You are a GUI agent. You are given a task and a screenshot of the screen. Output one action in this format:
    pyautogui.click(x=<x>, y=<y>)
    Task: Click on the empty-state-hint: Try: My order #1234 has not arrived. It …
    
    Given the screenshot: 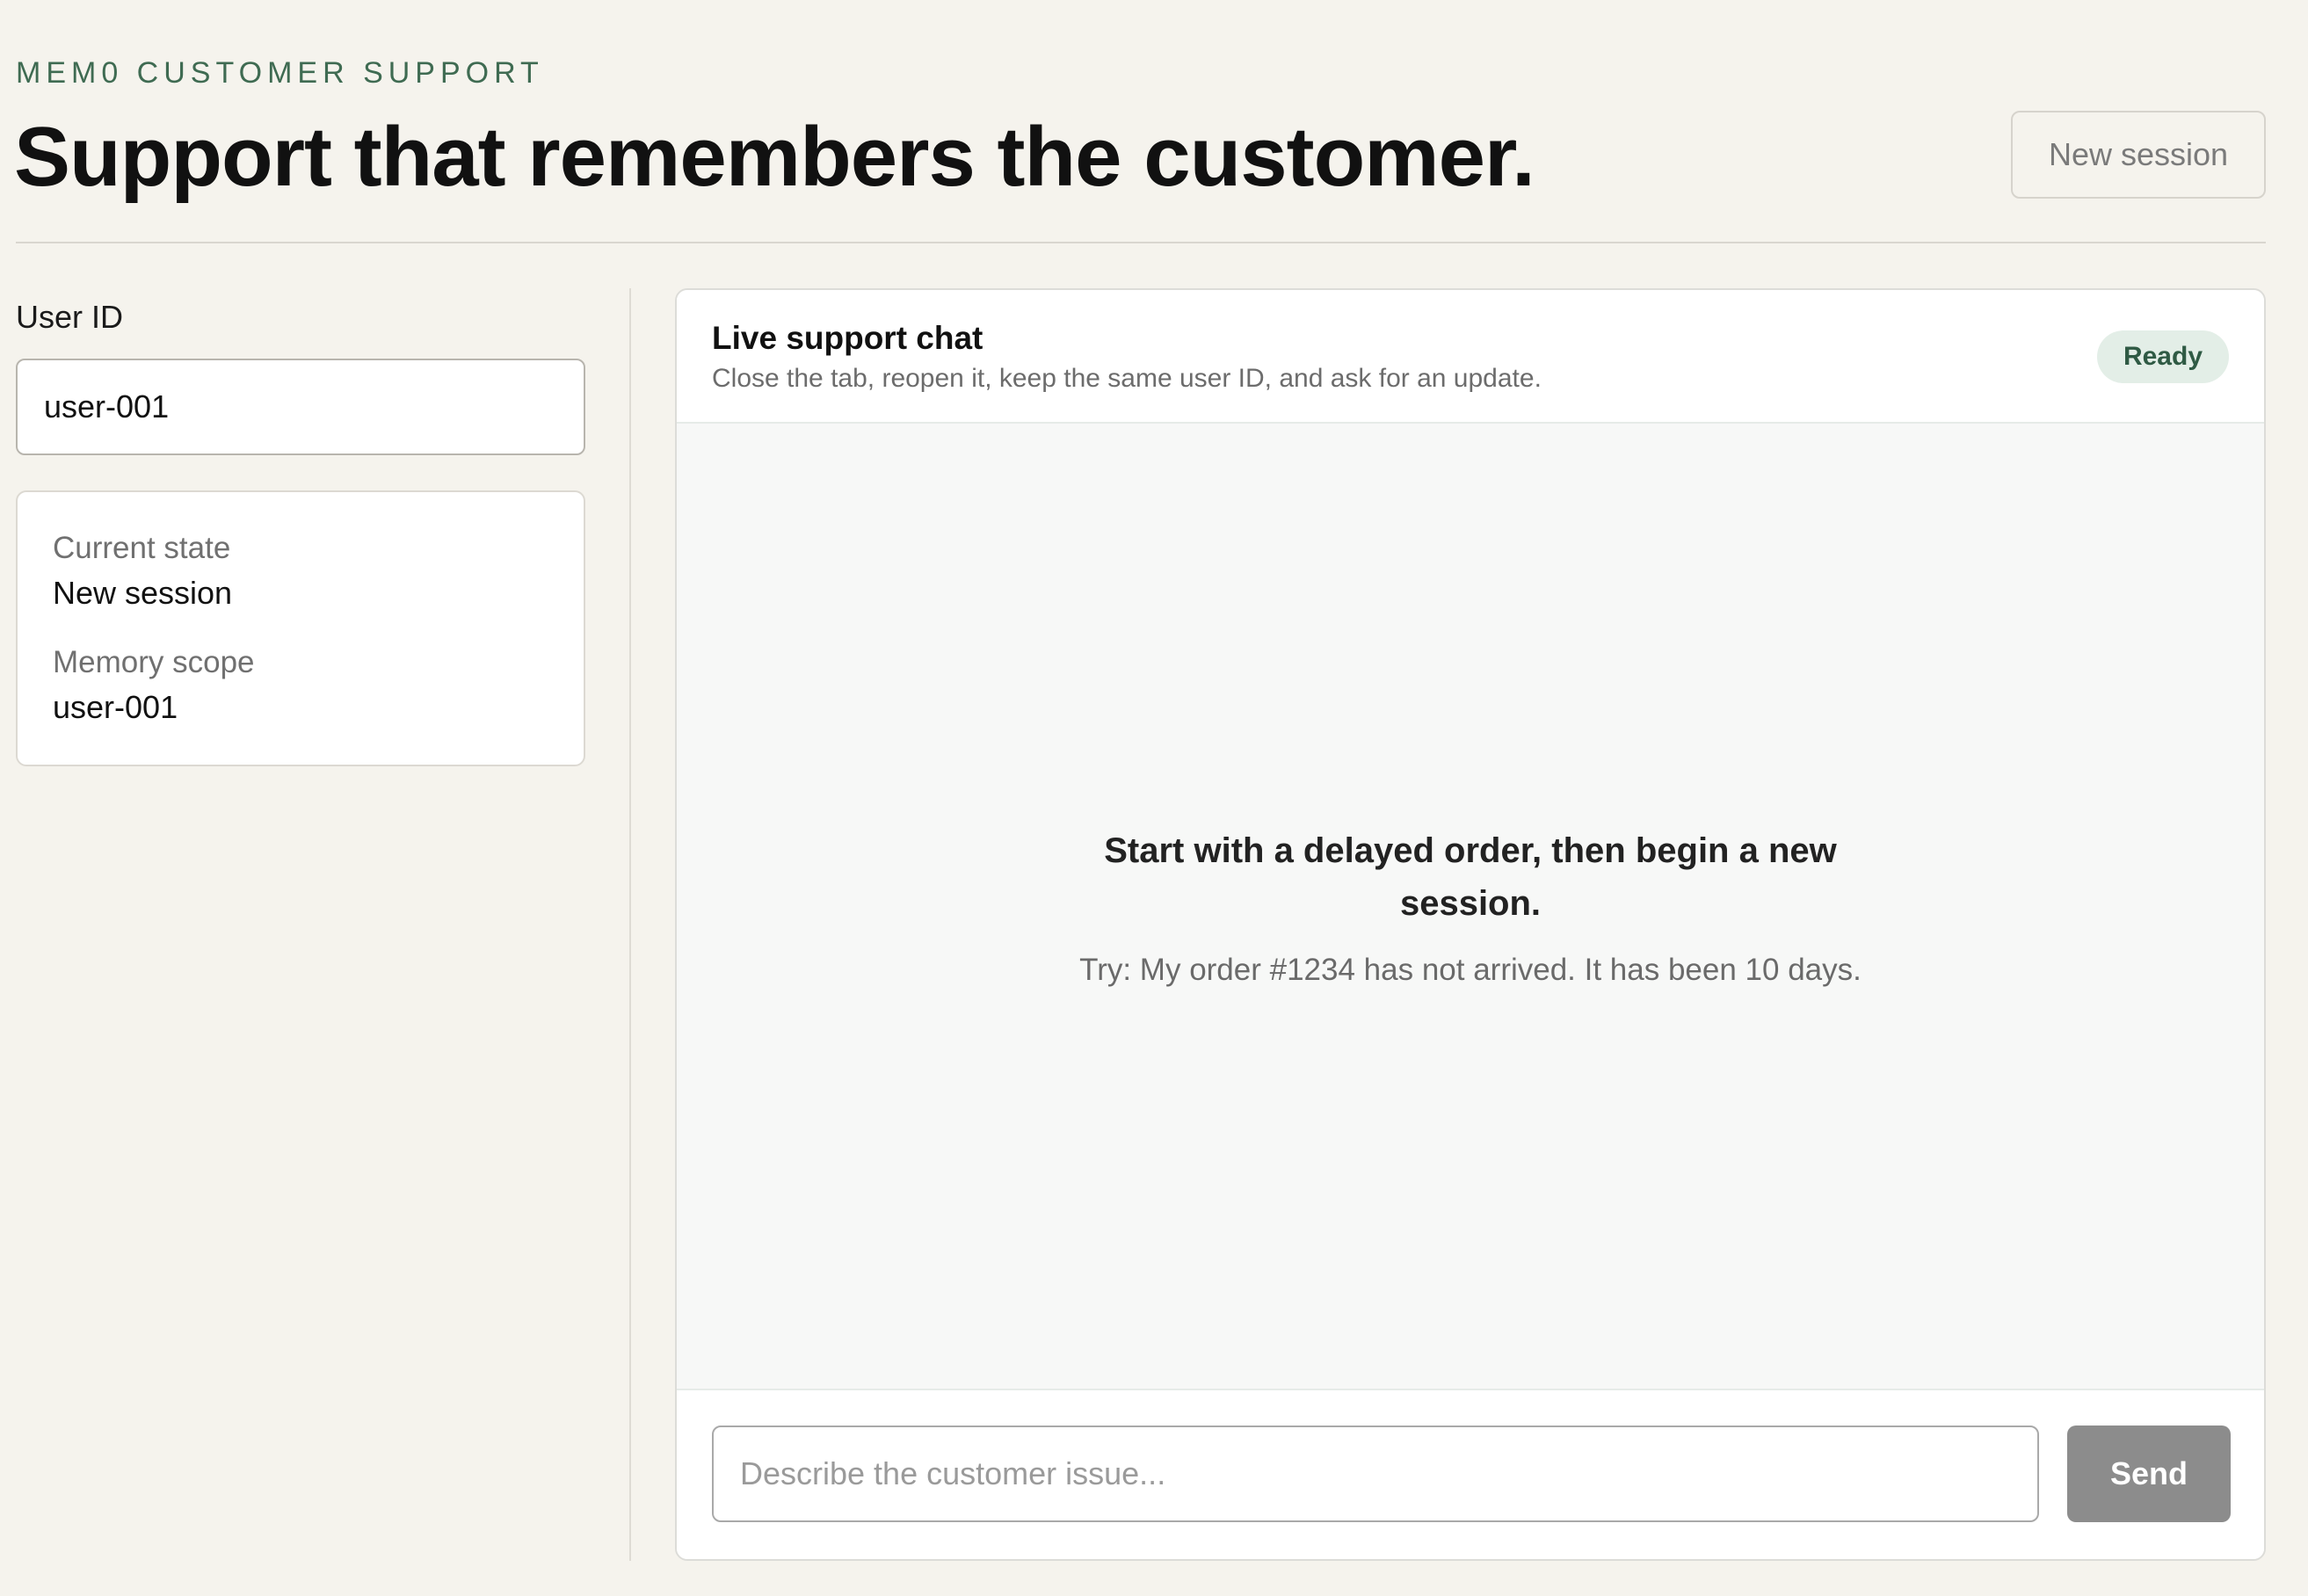 What is the action you would take?
    pyautogui.click(x=1470, y=970)
    